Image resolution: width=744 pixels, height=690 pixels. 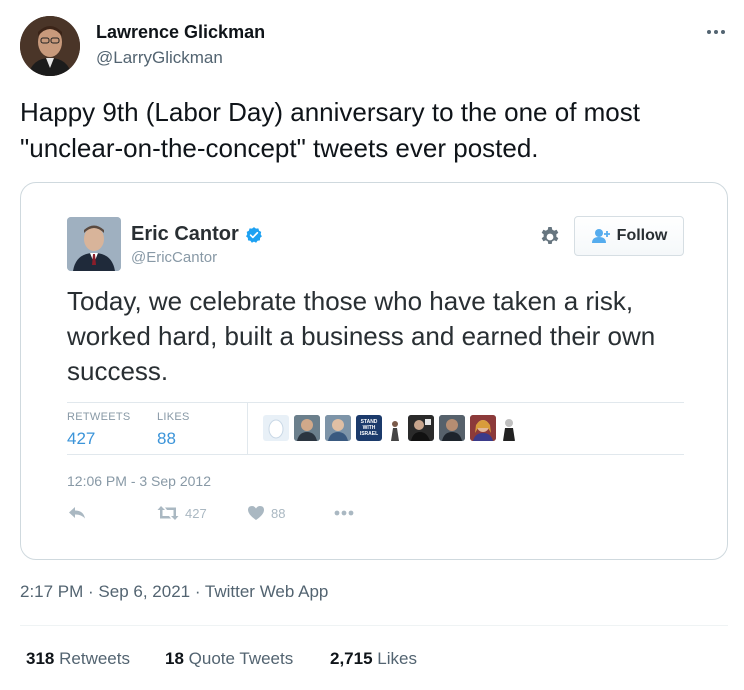 What do you see at coordinates (173, 417) in the screenshot?
I see `stat-likes-label: LIKES` at bounding box center [173, 417].